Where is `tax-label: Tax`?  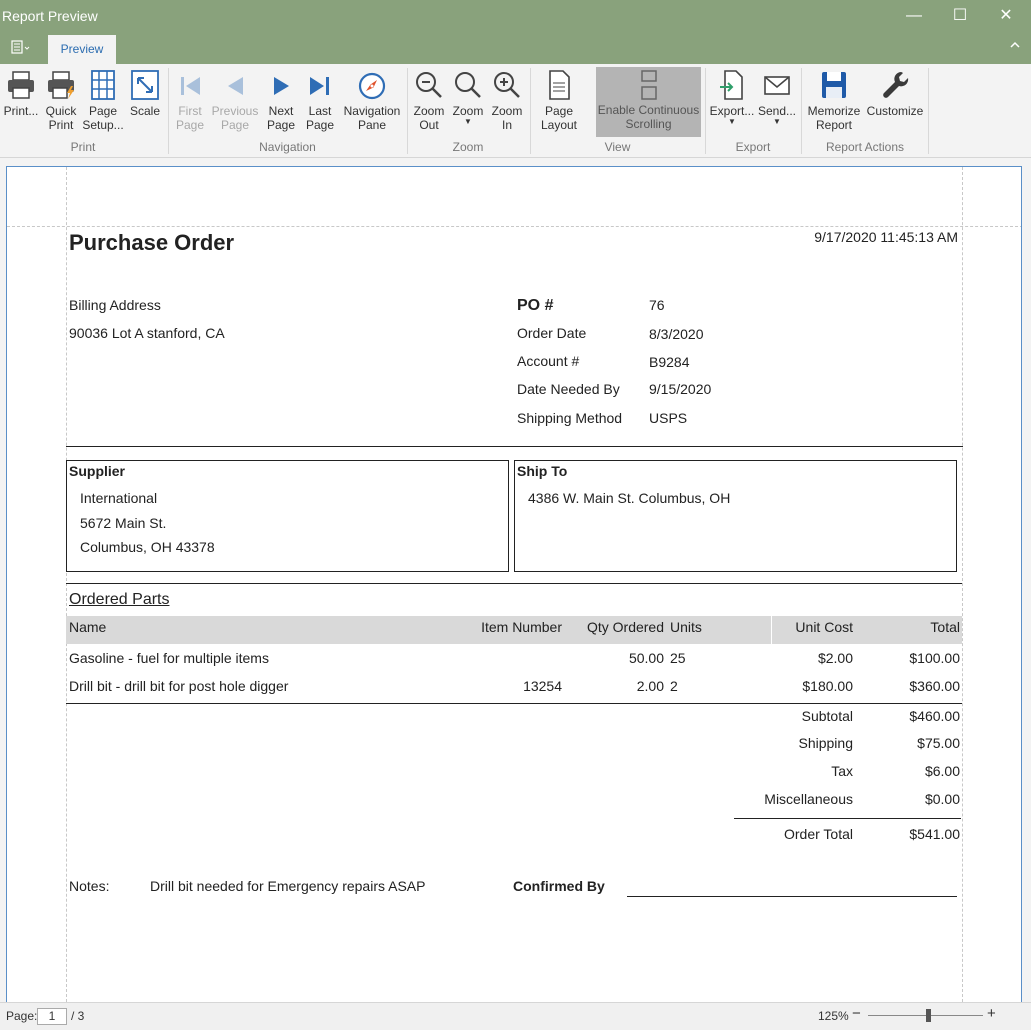
tax-label: Tax is located at coordinates (842, 771).